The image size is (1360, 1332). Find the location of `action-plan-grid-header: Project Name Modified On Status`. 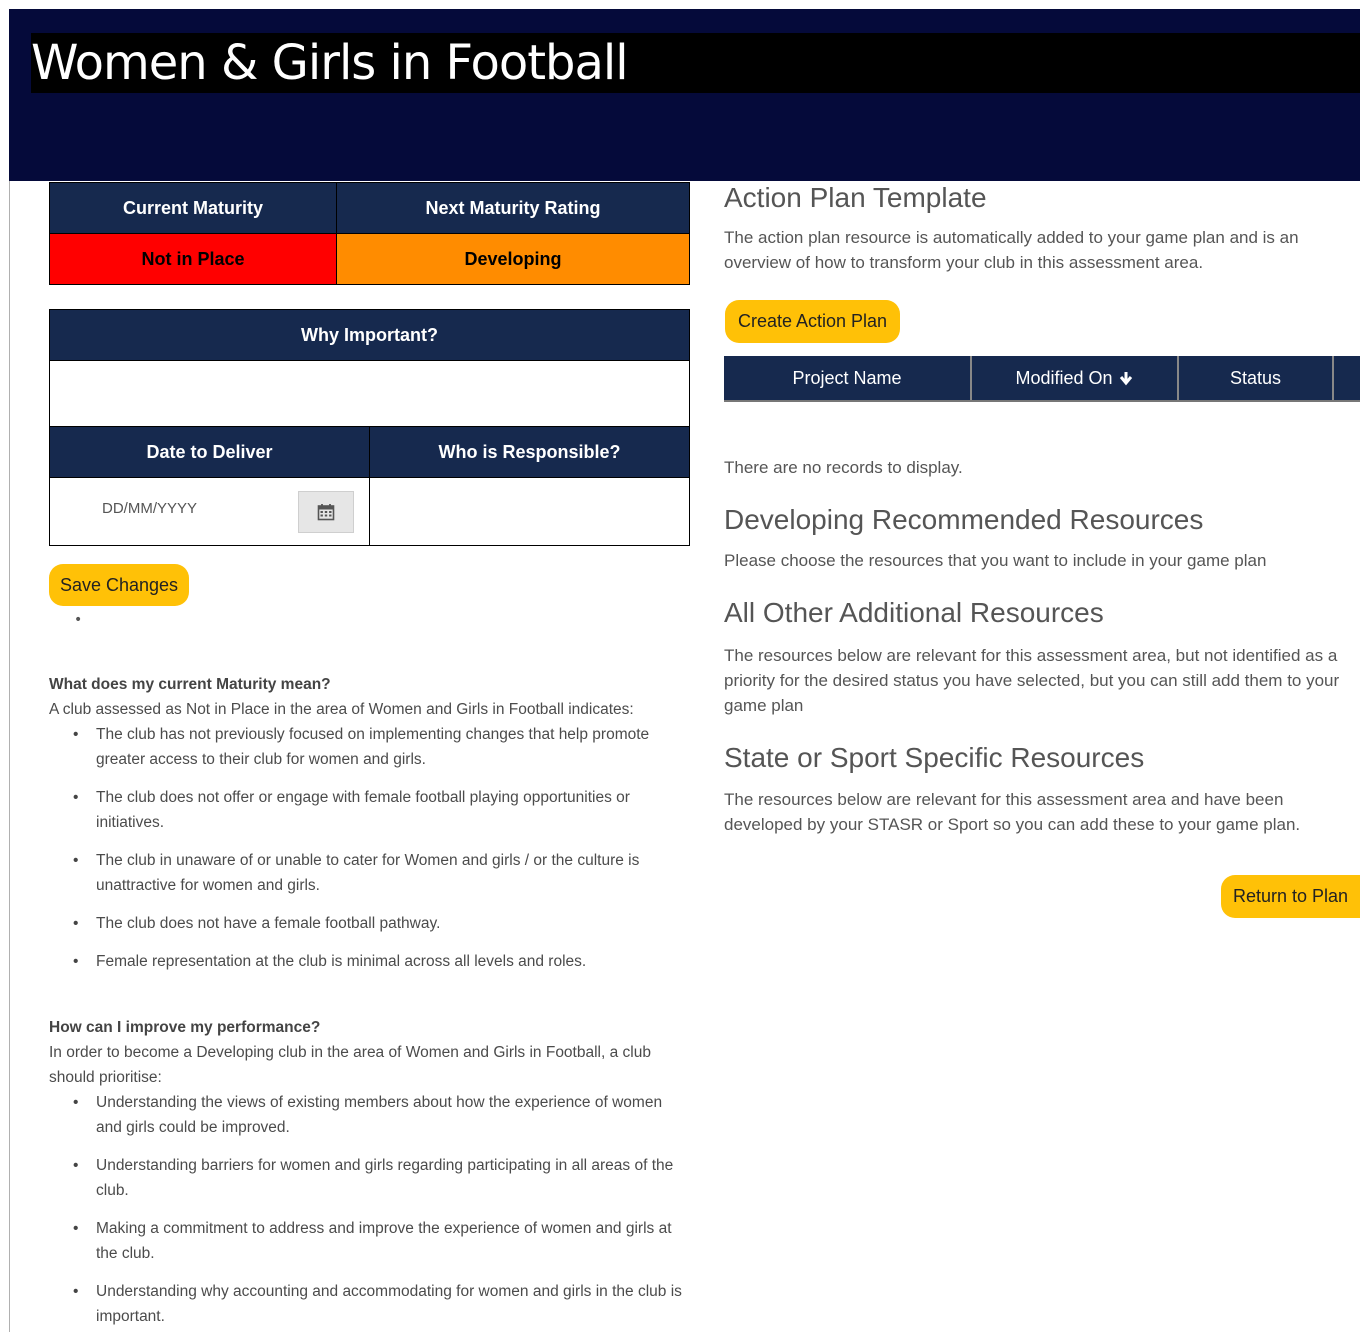

action-plan-grid-header: Project Name Modified On Status is located at coordinates (1042, 379).